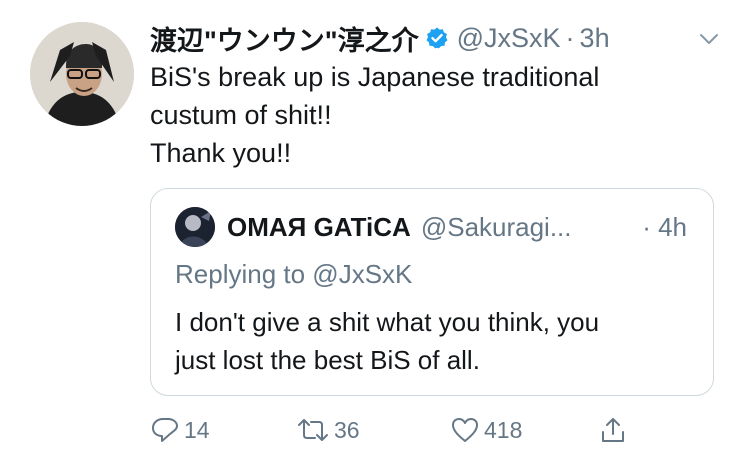 The image size is (743, 452). I want to click on quoted-author-avatar-image, so click(195, 227).